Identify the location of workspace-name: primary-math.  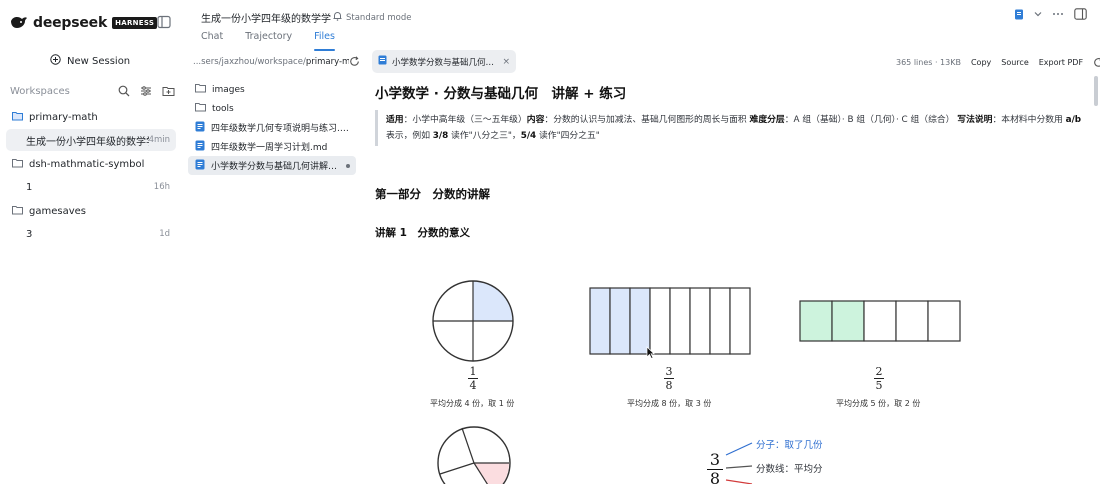
(63, 117).